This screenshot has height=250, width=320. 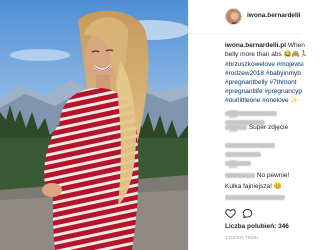 What do you see at coordinates (295, 54) in the screenshot?
I see `emoji-icon: 😂🙈🏃` at bounding box center [295, 54].